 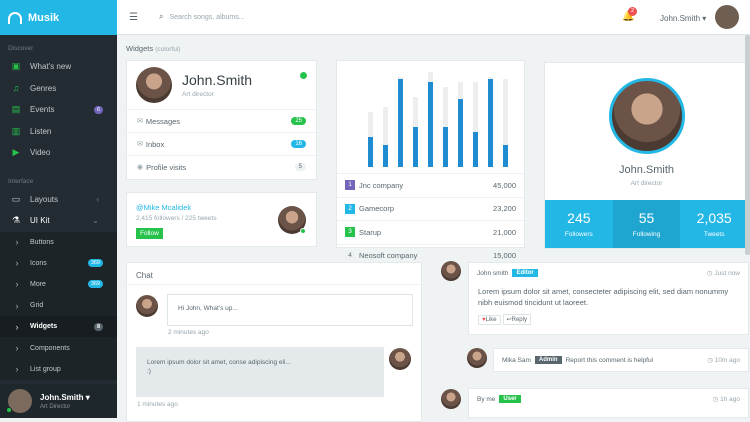 What do you see at coordinates (430, 208) in the screenshot?
I see `company-row: 2 Gamecorp 23,200` at bounding box center [430, 208].